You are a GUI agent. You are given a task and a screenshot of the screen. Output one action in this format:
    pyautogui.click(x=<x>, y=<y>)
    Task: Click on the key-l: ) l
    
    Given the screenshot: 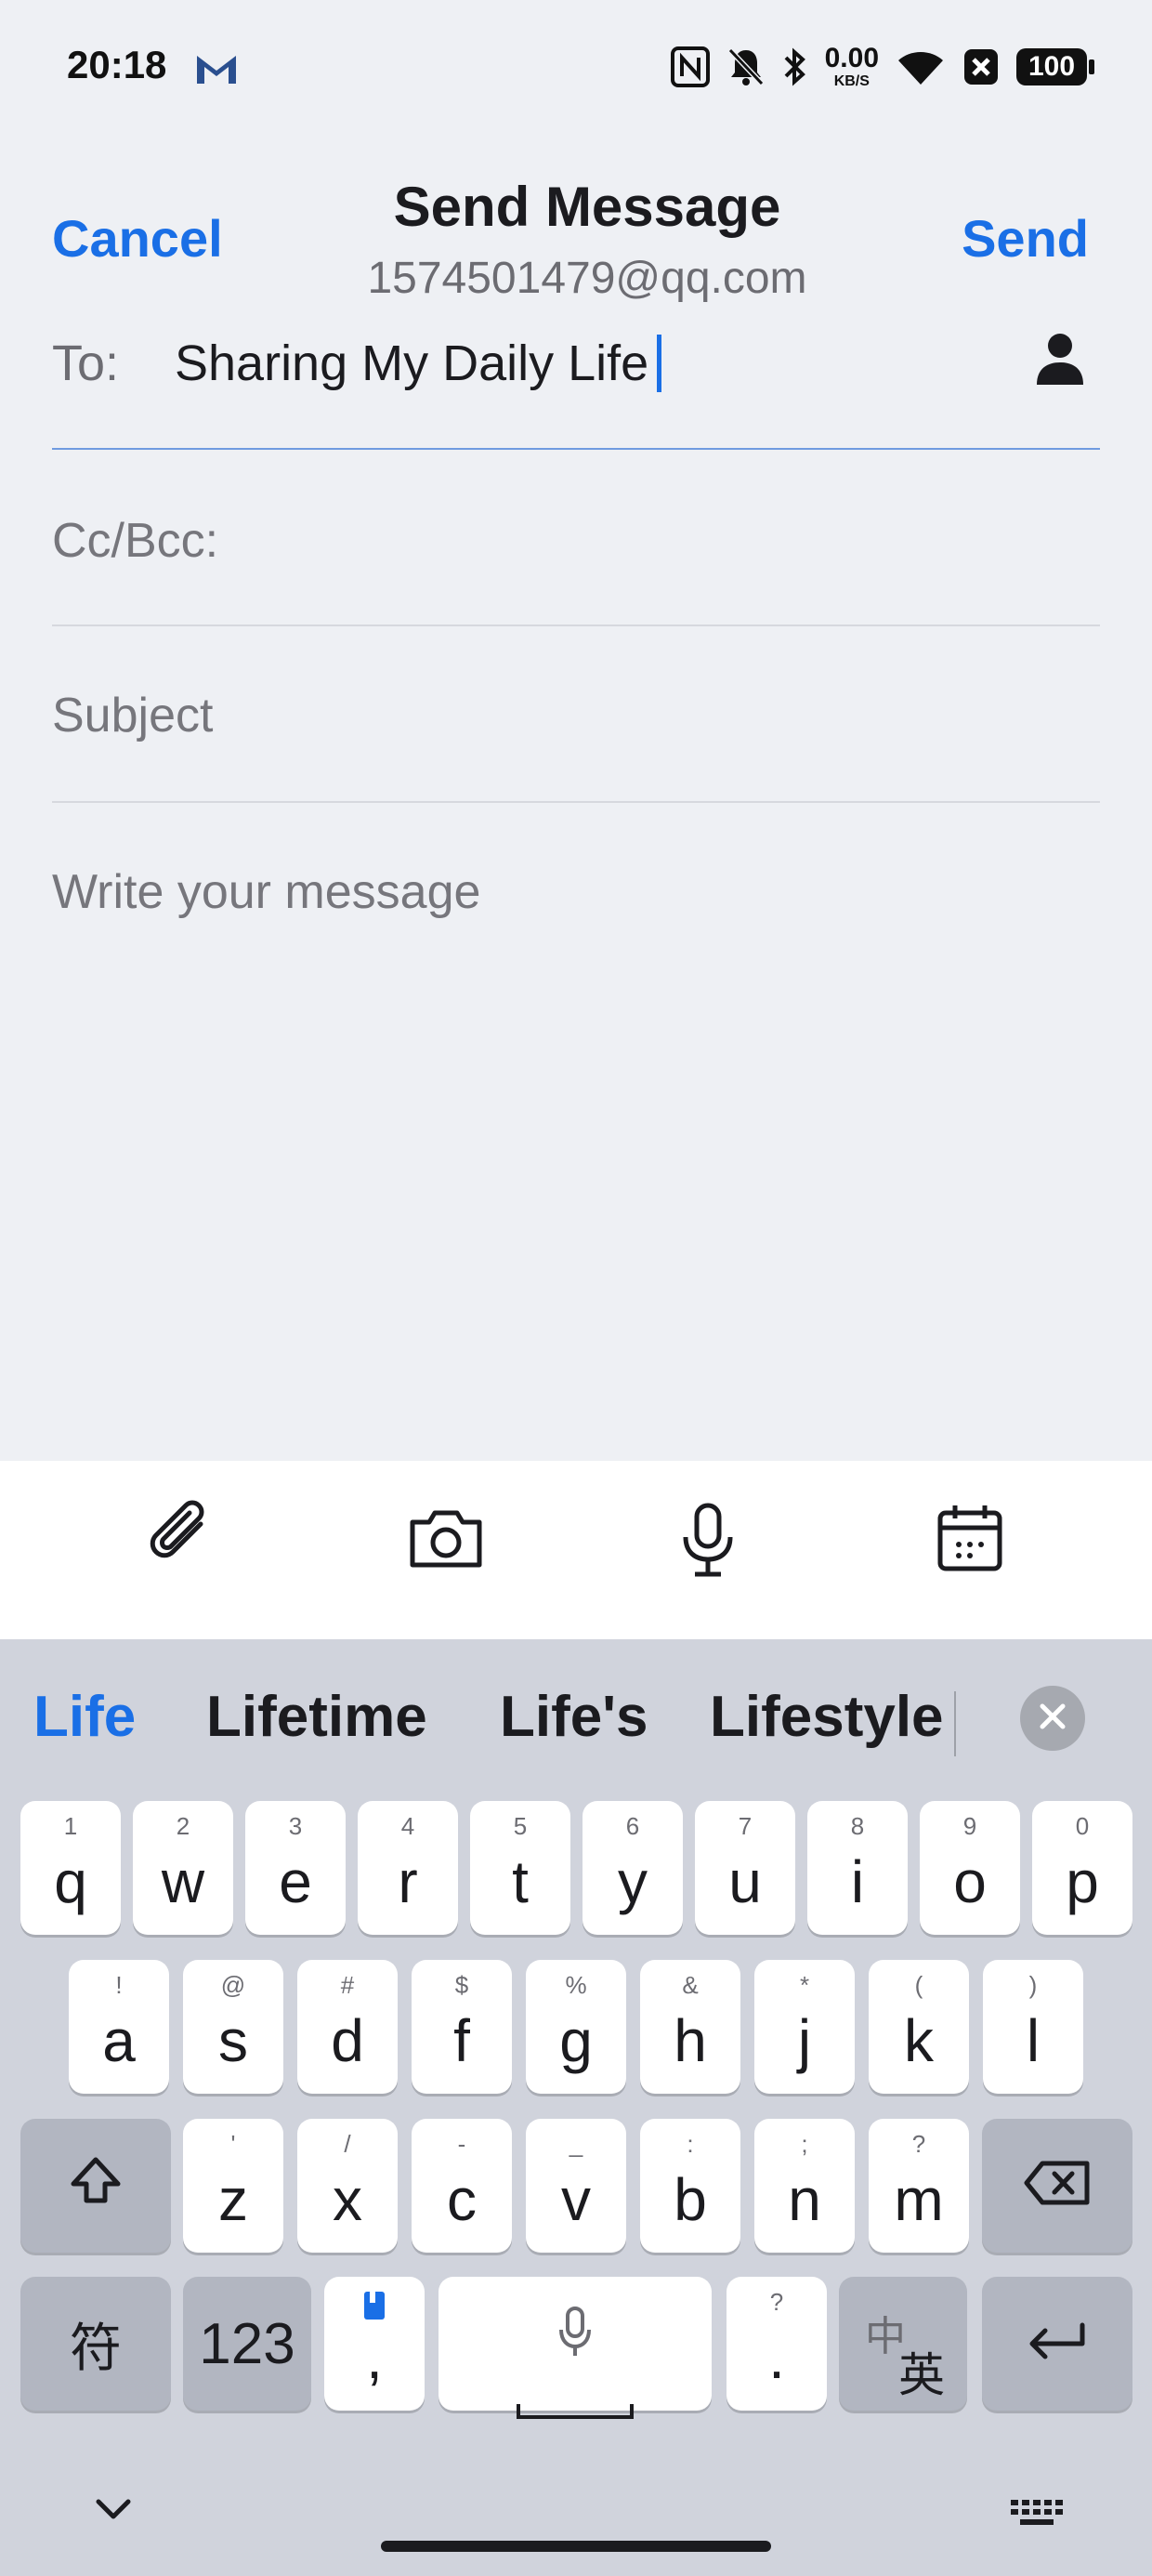 What is the action you would take?
    pyautogui.click(x=1033, y=2027)
    